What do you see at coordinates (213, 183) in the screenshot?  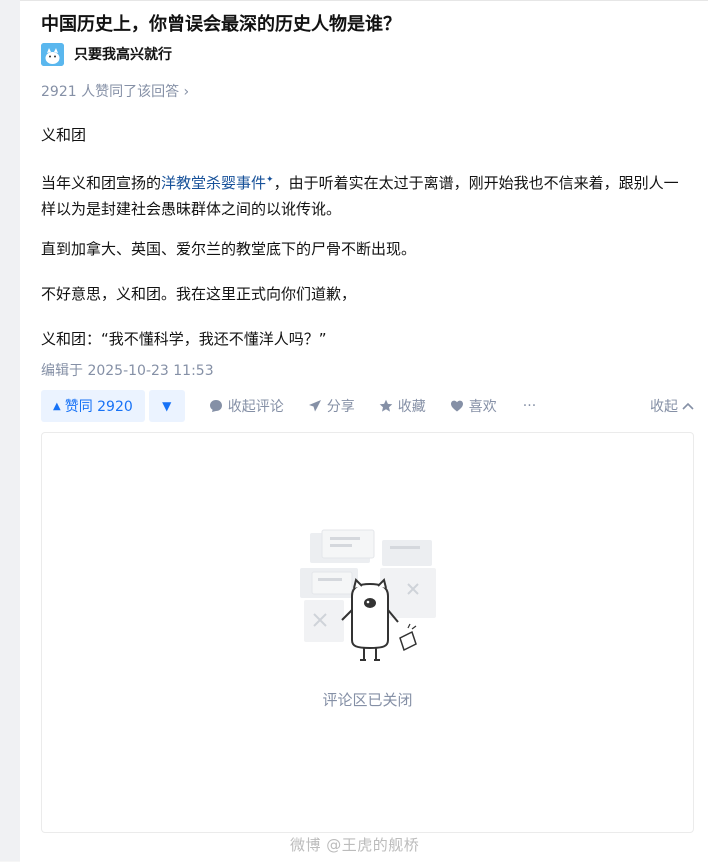 I see `topic-link-text: 洋教堂杀婴事件` at bounding box center [213, 183].